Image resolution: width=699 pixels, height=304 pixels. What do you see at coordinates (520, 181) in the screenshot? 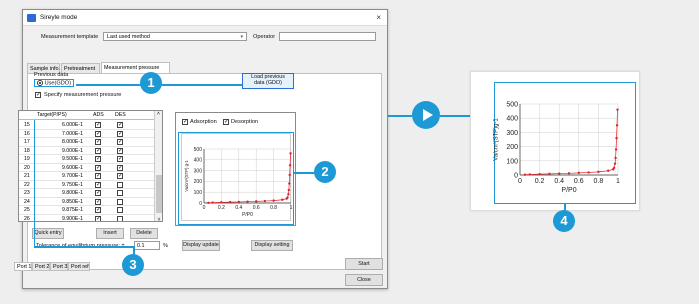
I see `x-tick-label: 0` at bounding box center [520, 181].